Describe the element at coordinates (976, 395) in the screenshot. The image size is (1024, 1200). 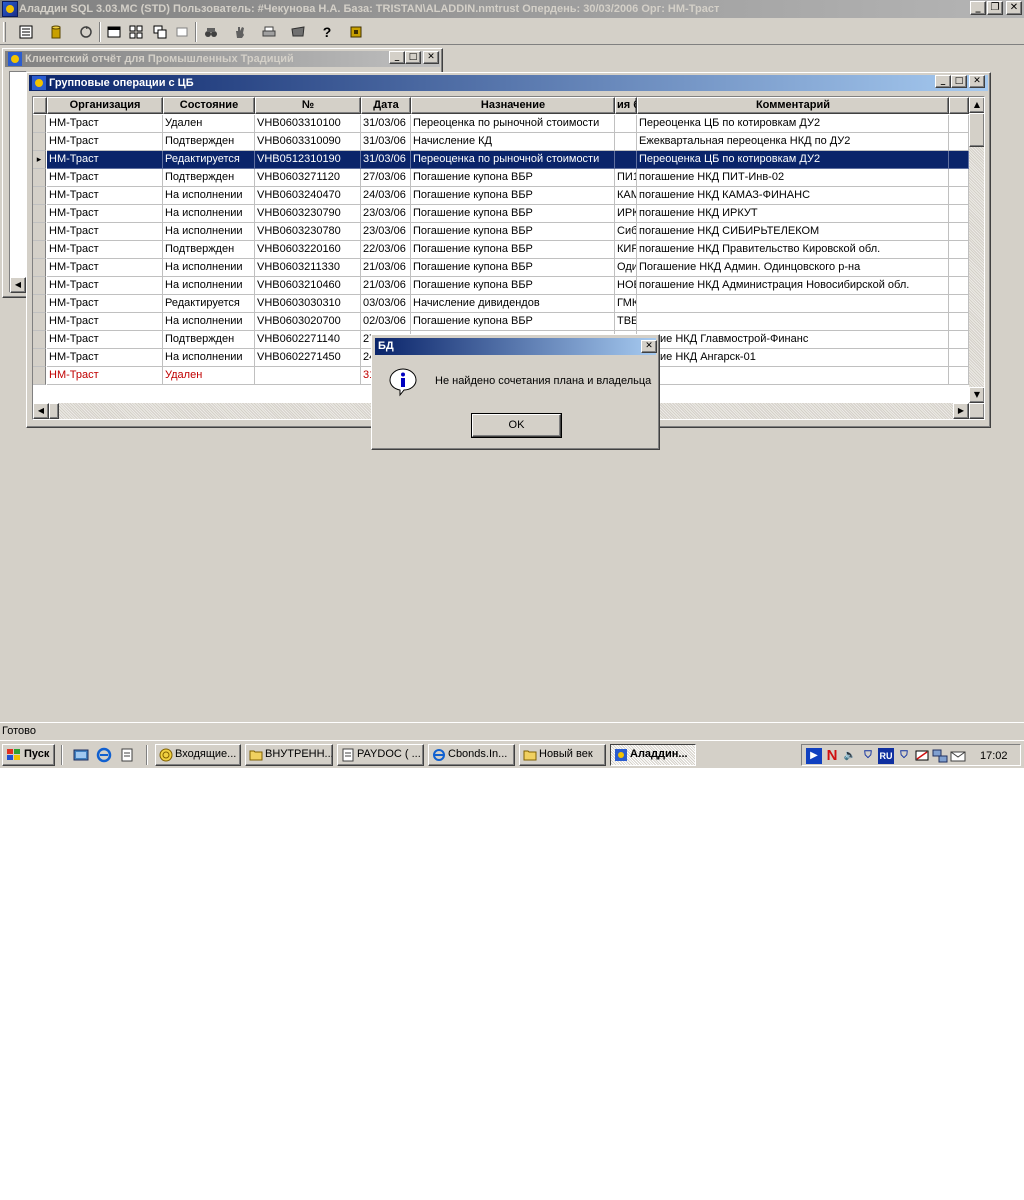
I see `grid-scroll-down-button: ▼` at that location.